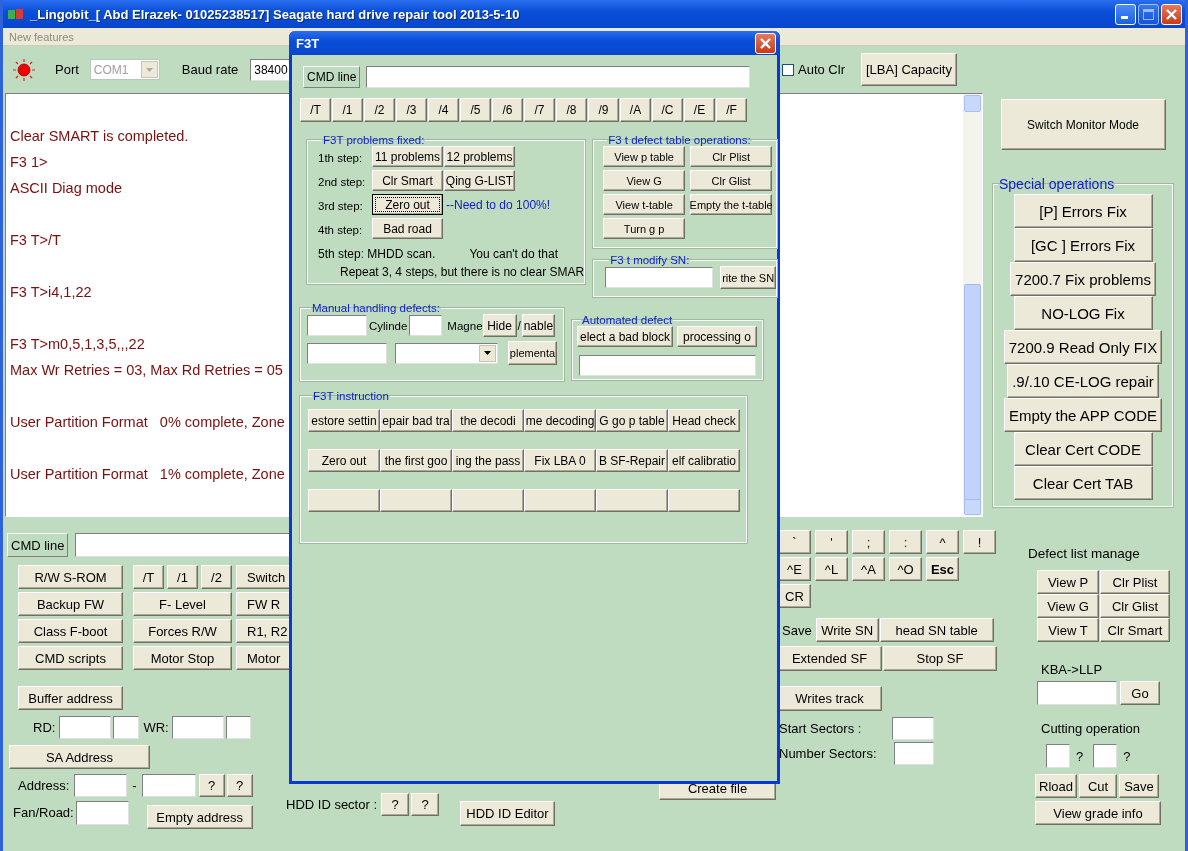 The image size is (1188, 851). Describe the element at coordinates (940, 658) in the screenshot. I see `stop-sf-button: Stop SF` at that location.